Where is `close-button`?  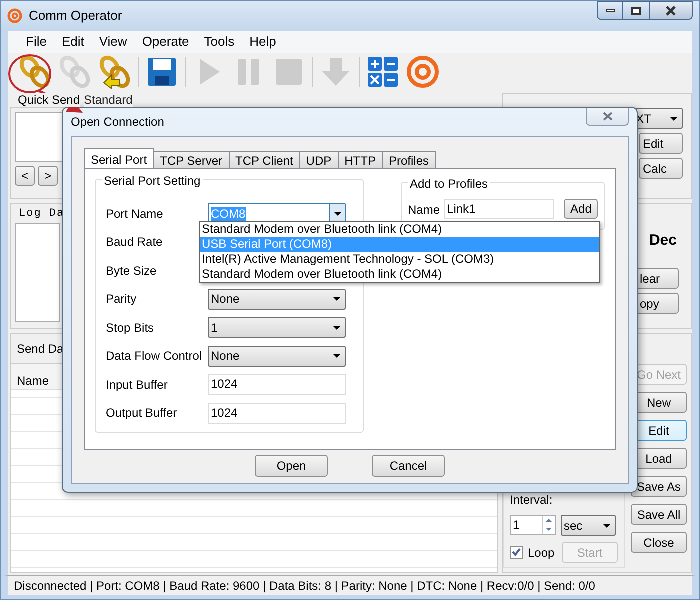 close-button is located at coordinates (671, 10).